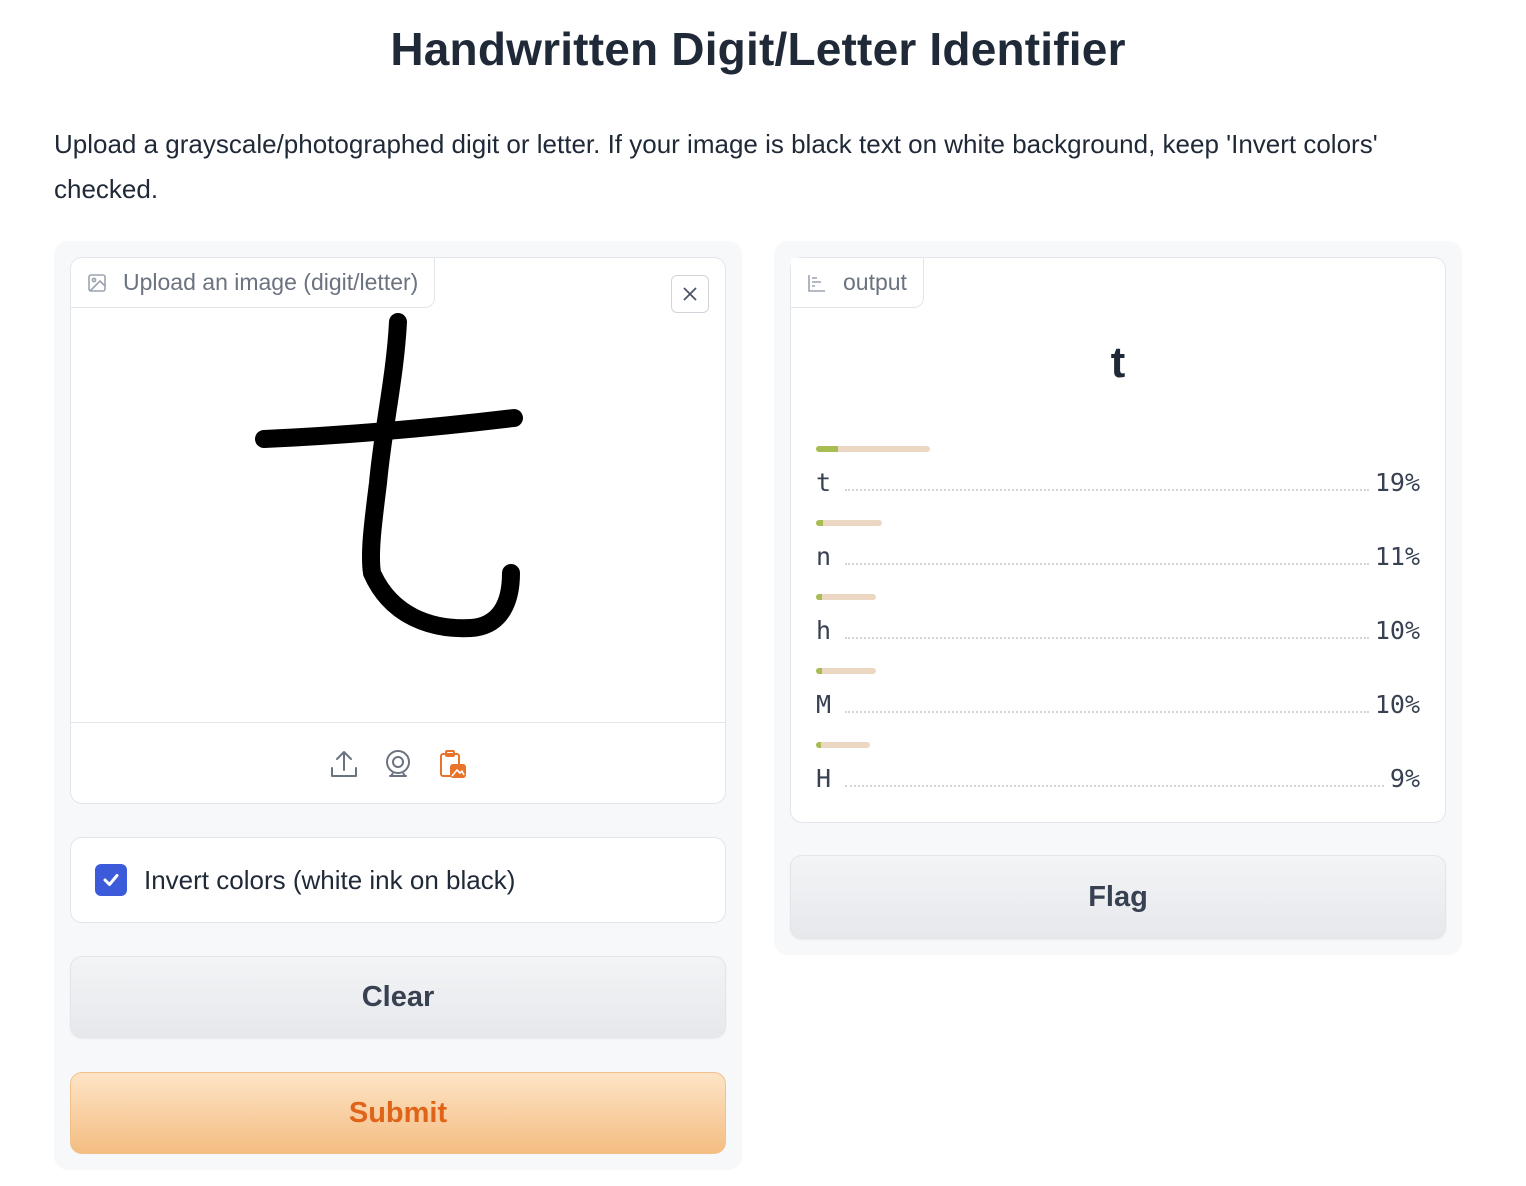  Describe the element at coordinates (824, 778) in the screenshot. I see `confidence-label: H` at that location.